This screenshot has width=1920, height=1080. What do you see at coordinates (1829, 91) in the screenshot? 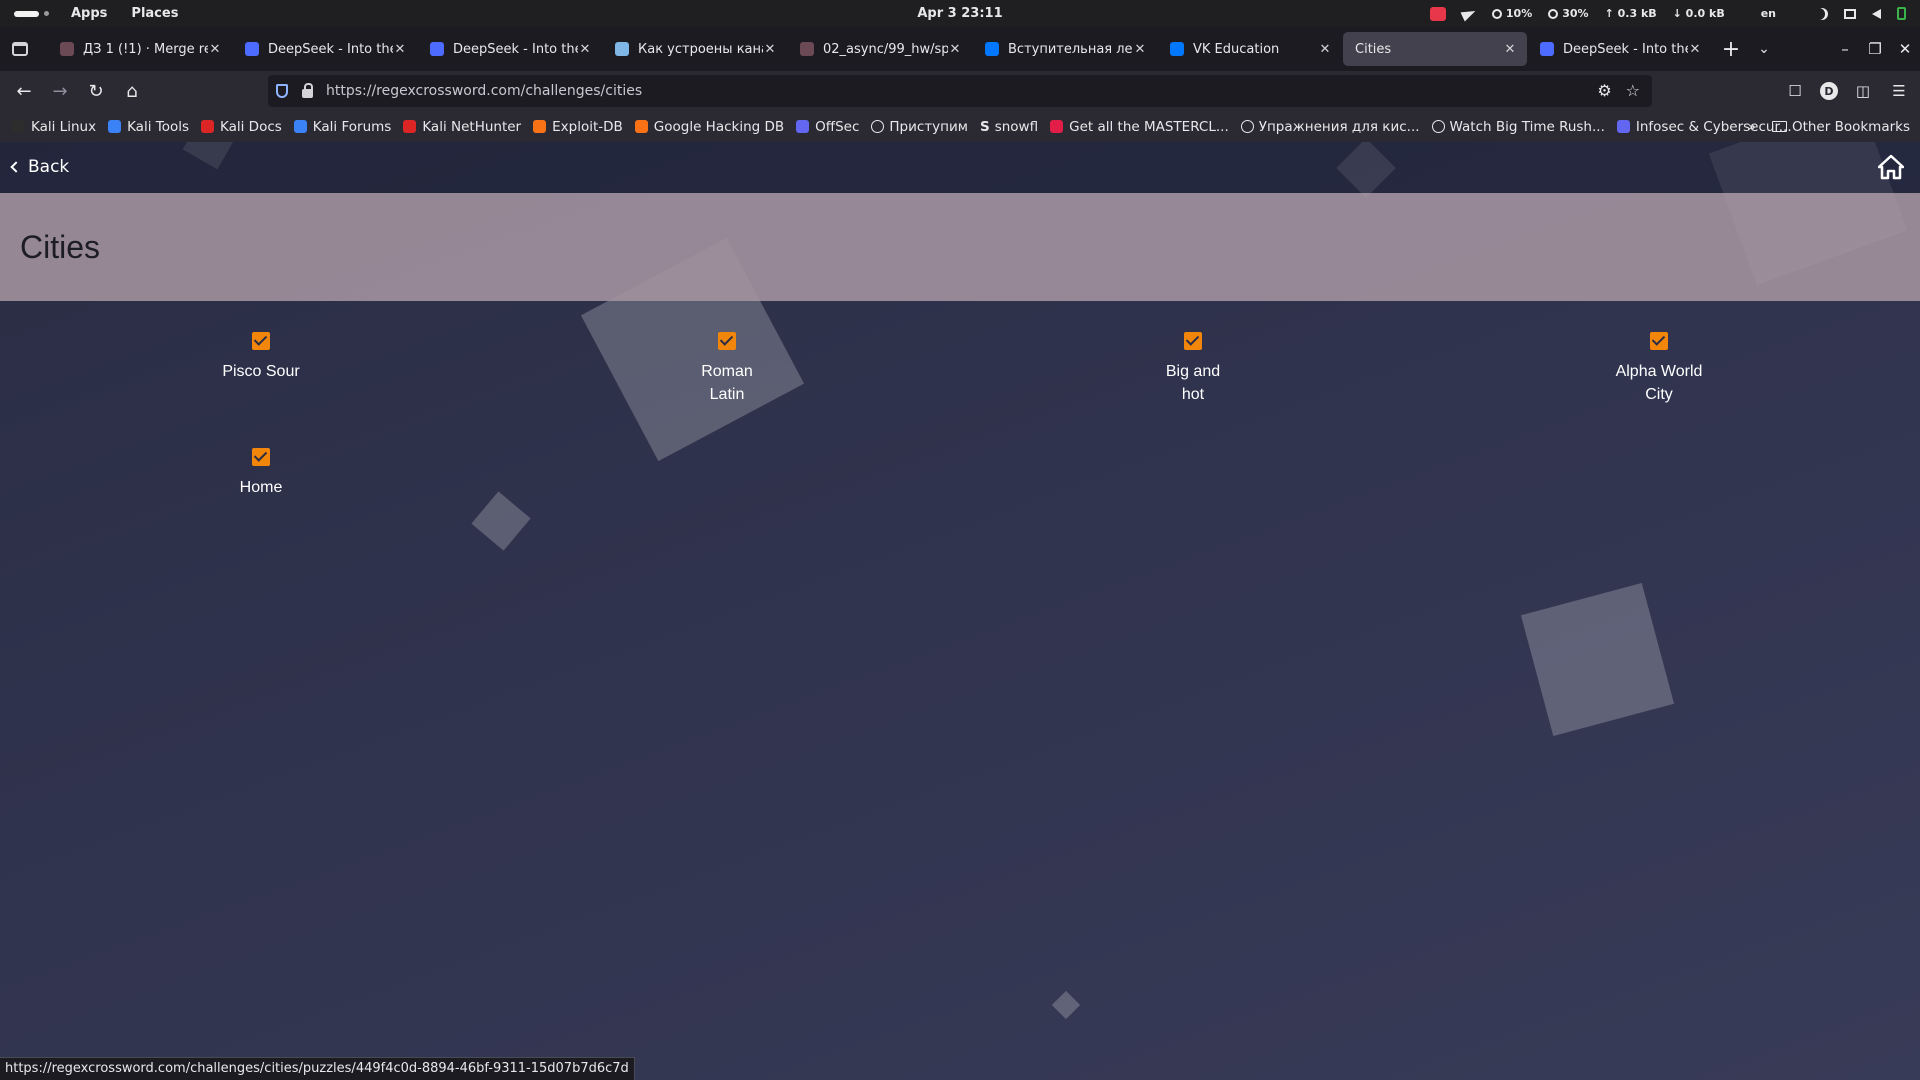
I see `account-avatar: D` at bounding box center [1829, 91].